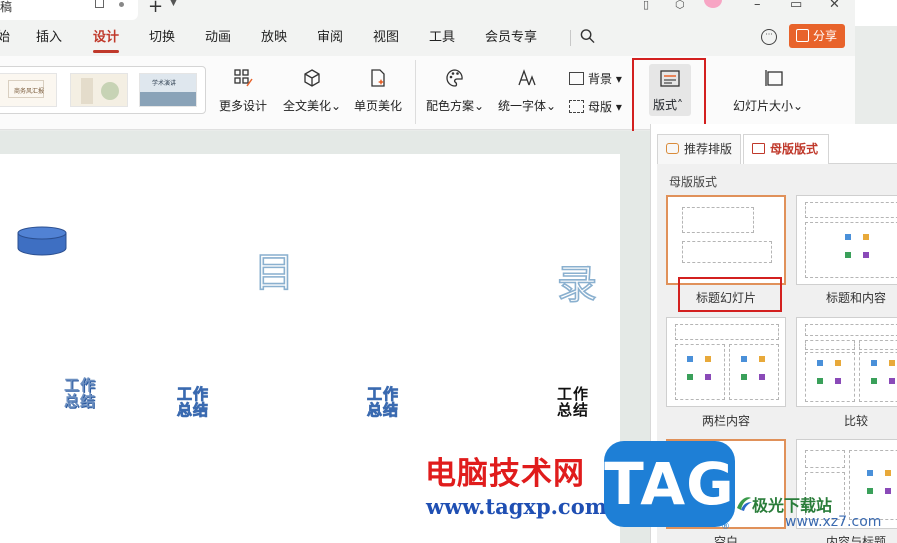  What do you see at coordinates (846, 362) in the screenshot?
I see `layout-comparison` at bounding box center [846, 362].